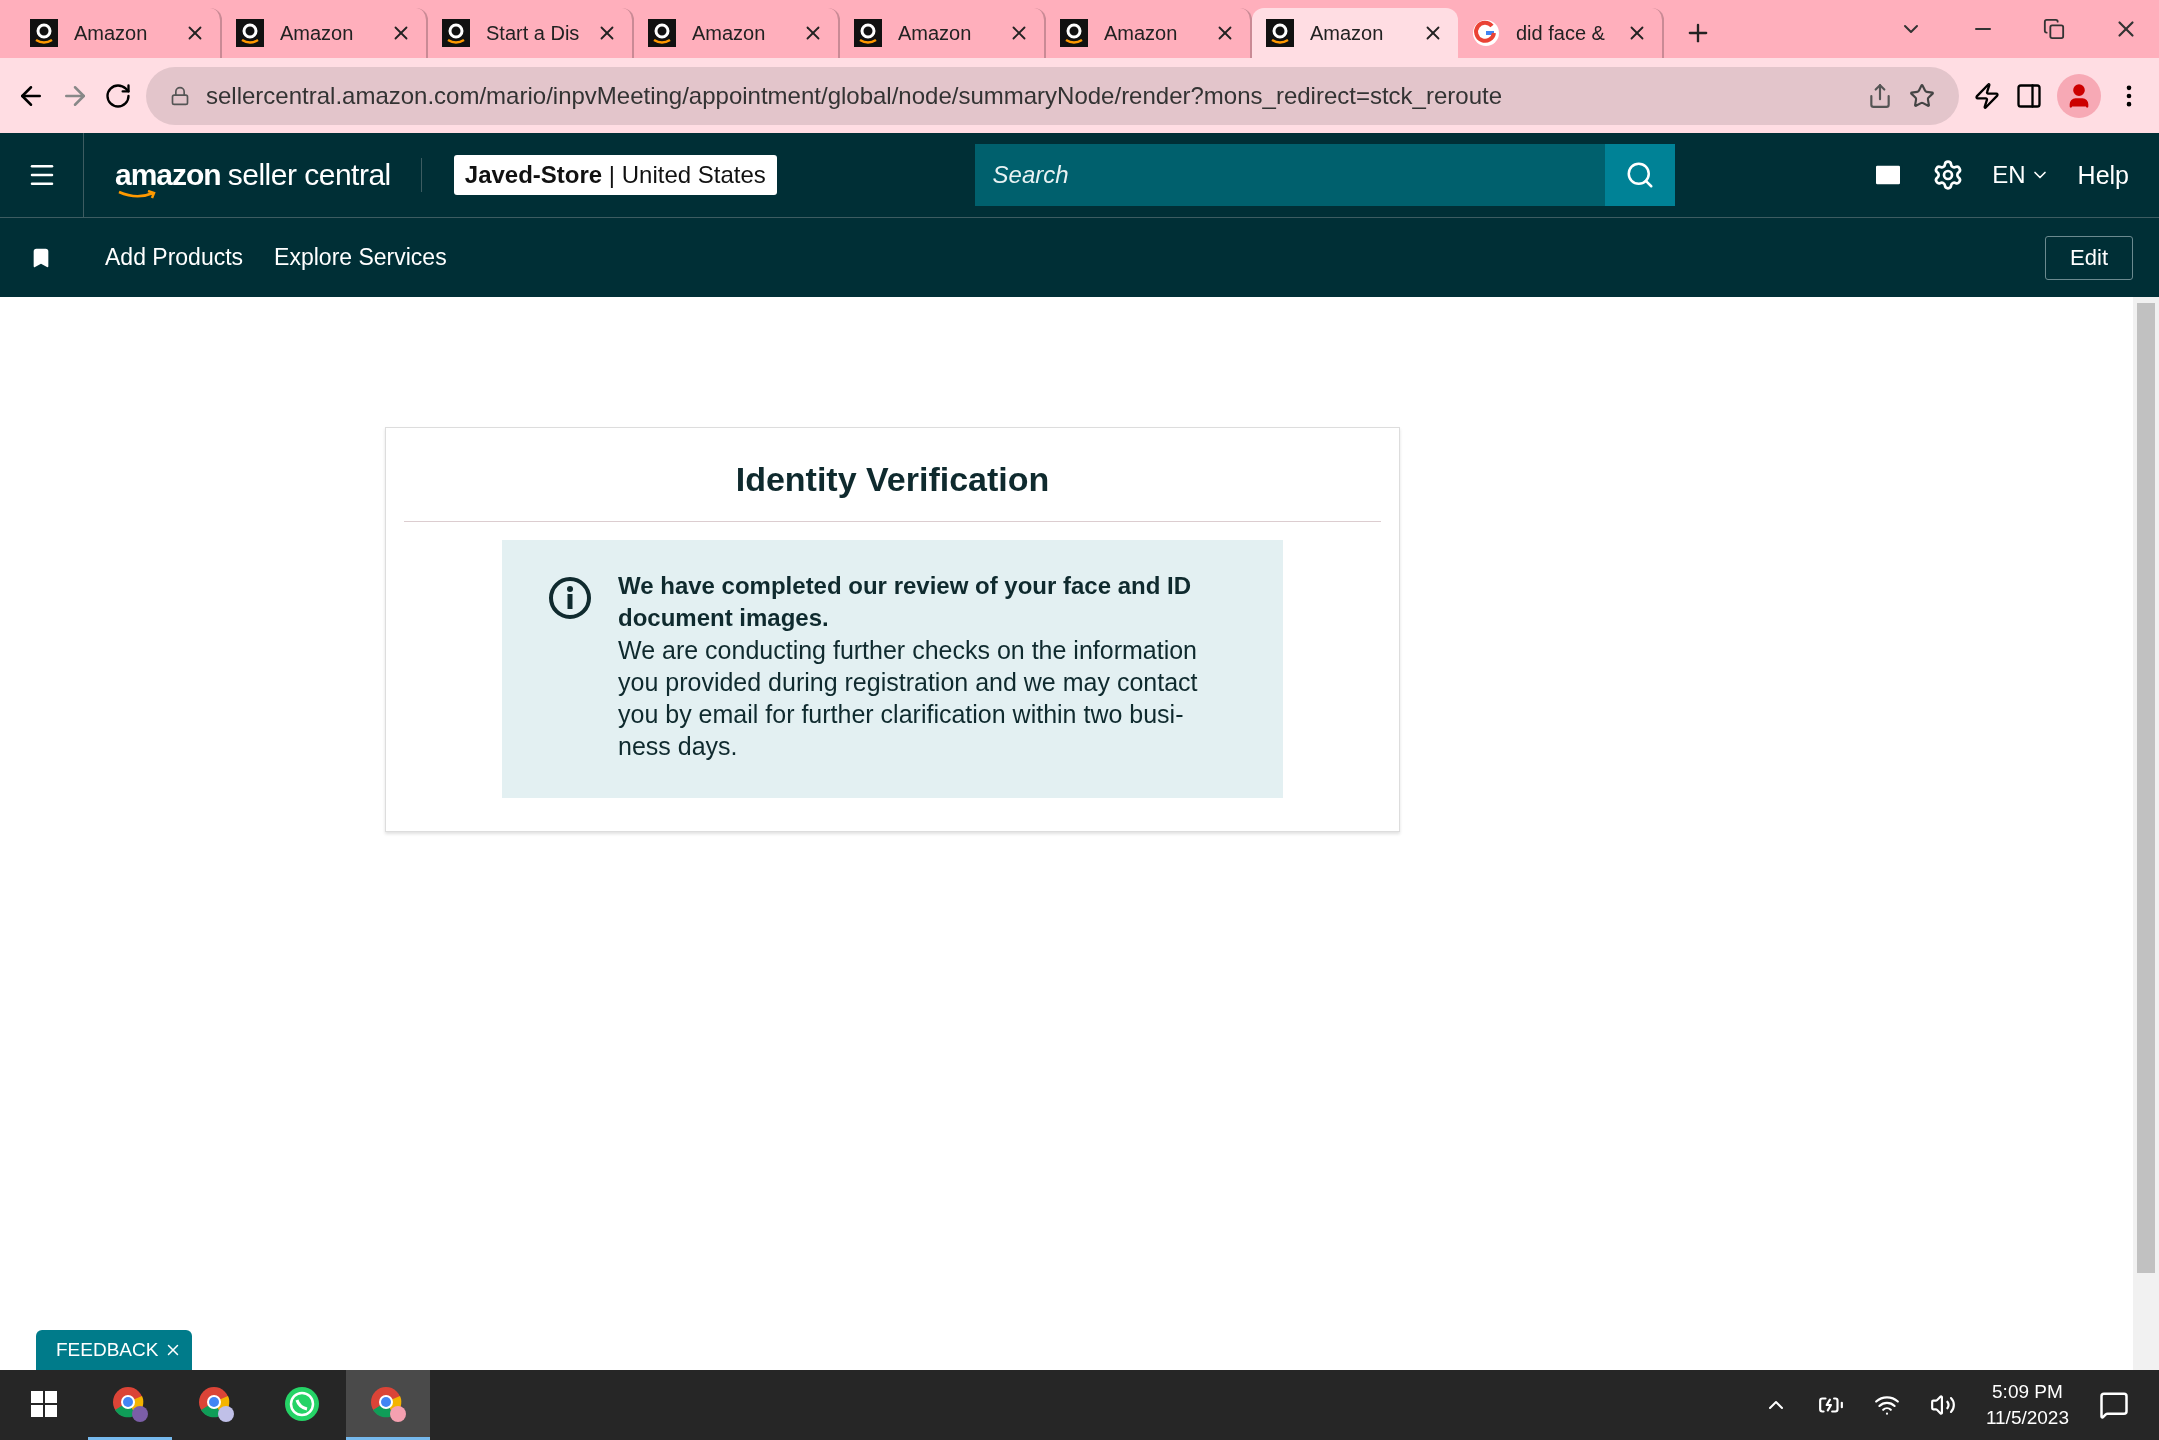  Describe the element at coordinates (570, 598) in the screenshot. I see `info-icon` at that location.